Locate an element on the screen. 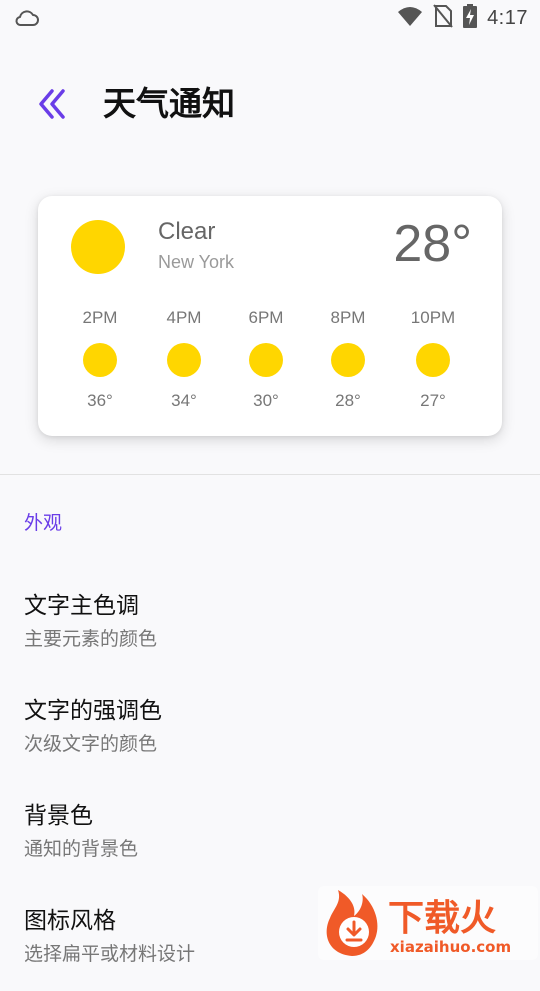 The height and width of the screenshot is (991, 540). hour-temperature: 28° is located at coordinates (348, 400).